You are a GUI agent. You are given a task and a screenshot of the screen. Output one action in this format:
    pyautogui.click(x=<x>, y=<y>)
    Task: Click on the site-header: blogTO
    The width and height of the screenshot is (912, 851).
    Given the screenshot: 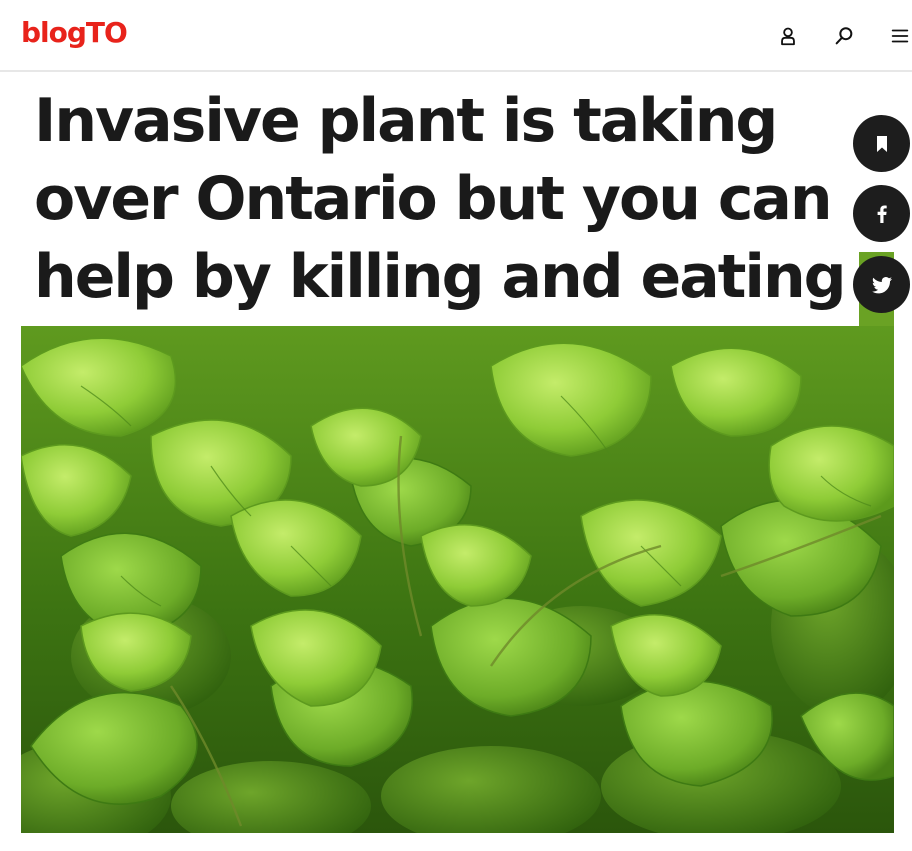 What is the action you would take?
    pyautogui.click(x=456, y=36)
    